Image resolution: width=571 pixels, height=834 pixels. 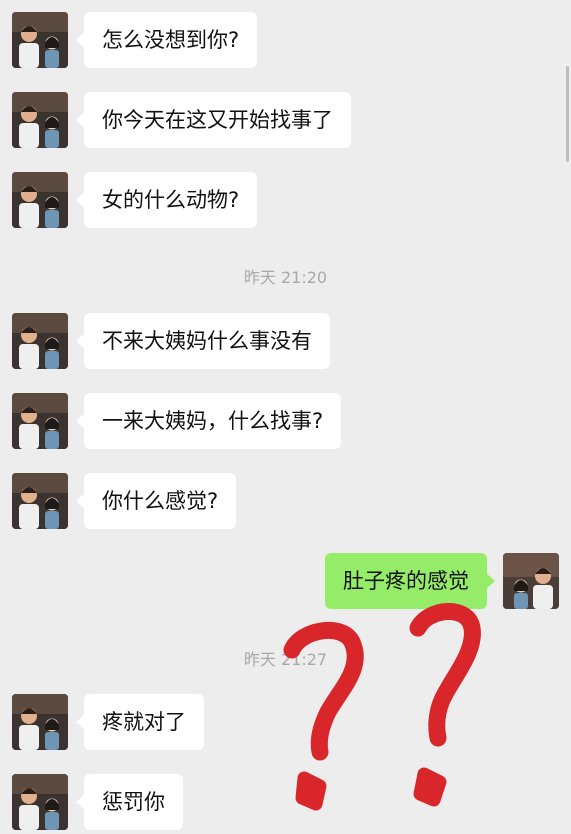 I want to click on timestamp: 昨天 21:27, so click(x=285, y=659).